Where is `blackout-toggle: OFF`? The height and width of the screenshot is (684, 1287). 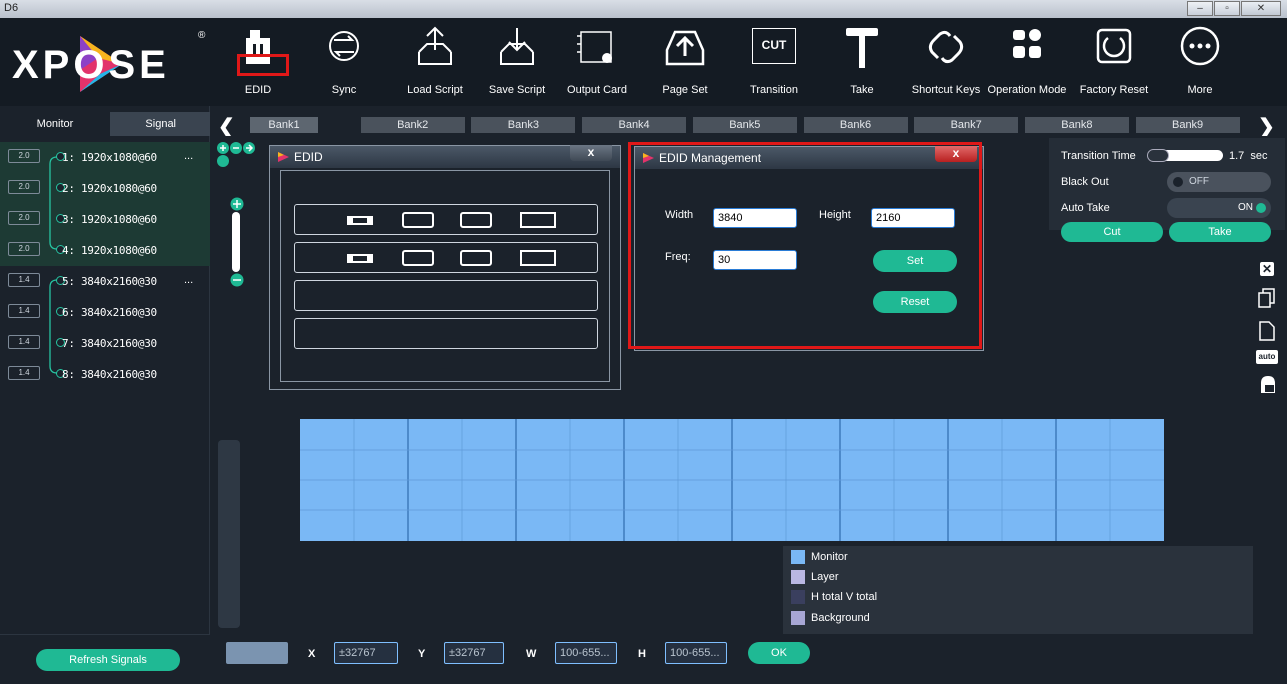 blackout-toggle: OFF is located at coordinates (1219, 182).